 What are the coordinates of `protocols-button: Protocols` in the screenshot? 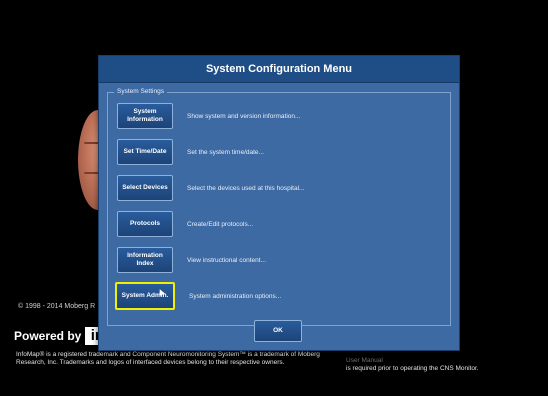 It's located at (145, 224).